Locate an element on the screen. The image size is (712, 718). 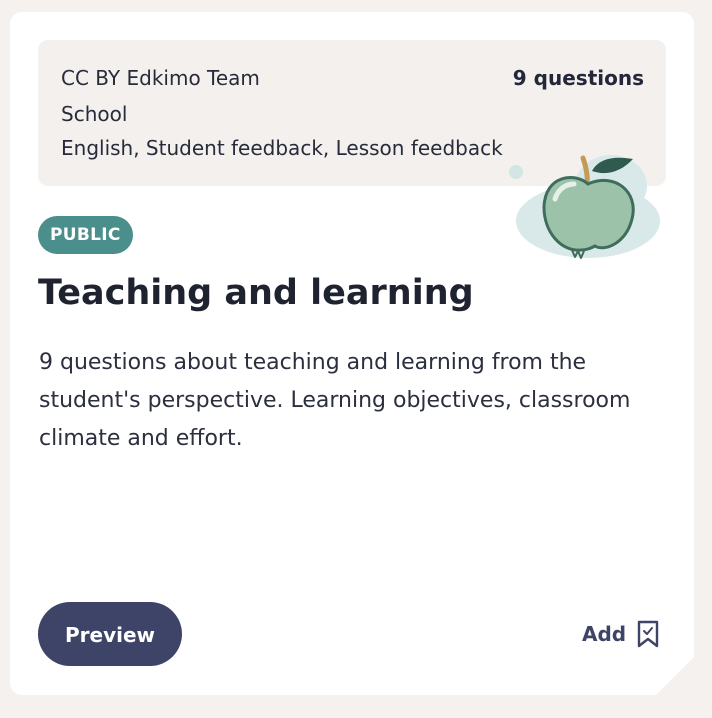
bookmark-check-icon is located at coordinates (648, 634).